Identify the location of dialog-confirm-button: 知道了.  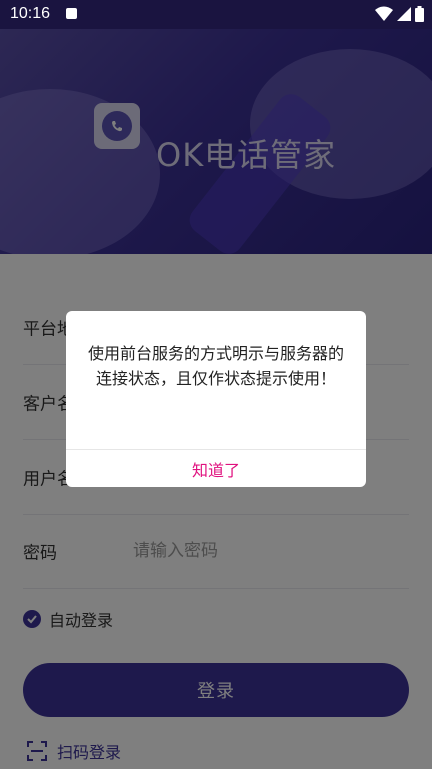
(216, 468).